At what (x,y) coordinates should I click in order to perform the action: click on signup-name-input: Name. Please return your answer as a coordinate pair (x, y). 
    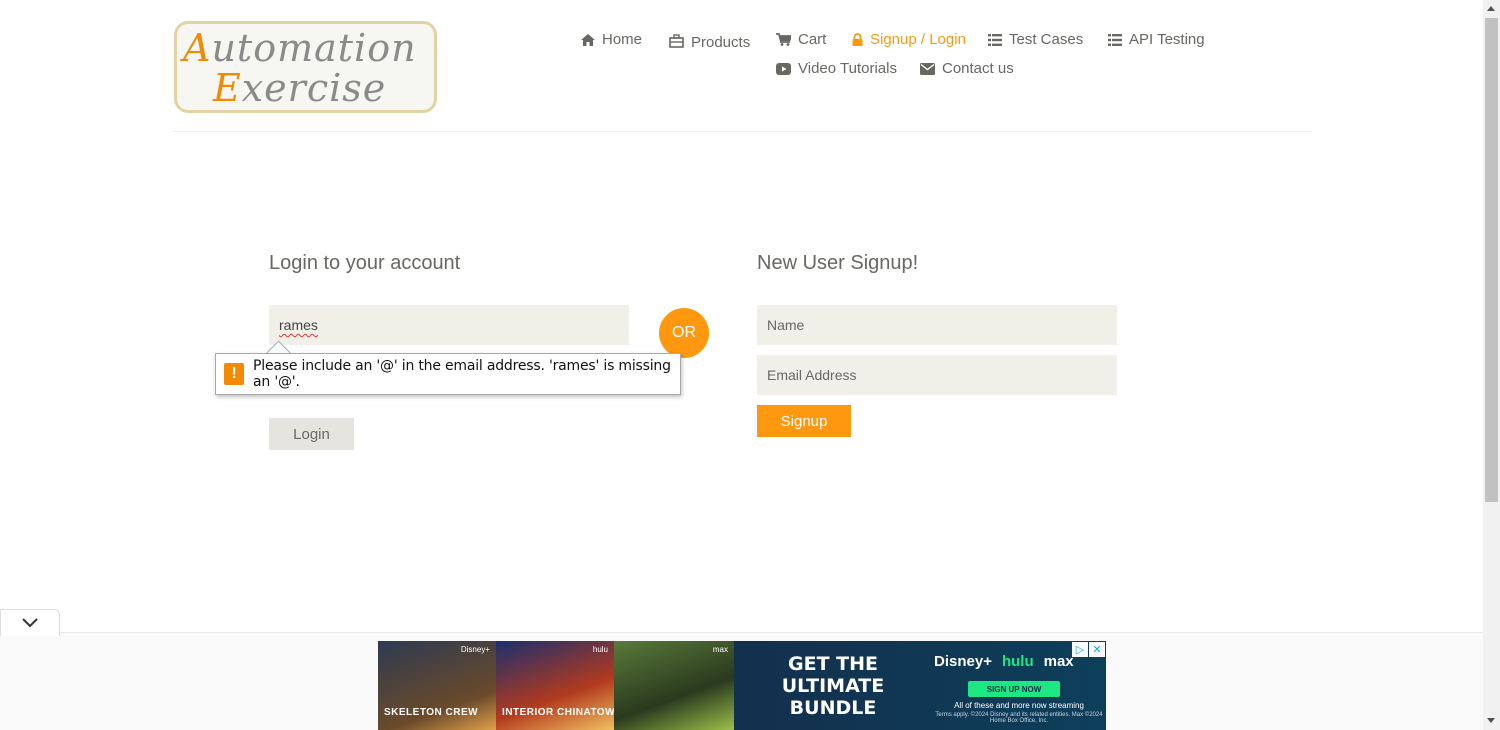
    Looking at the image, I should click on (937, 325).